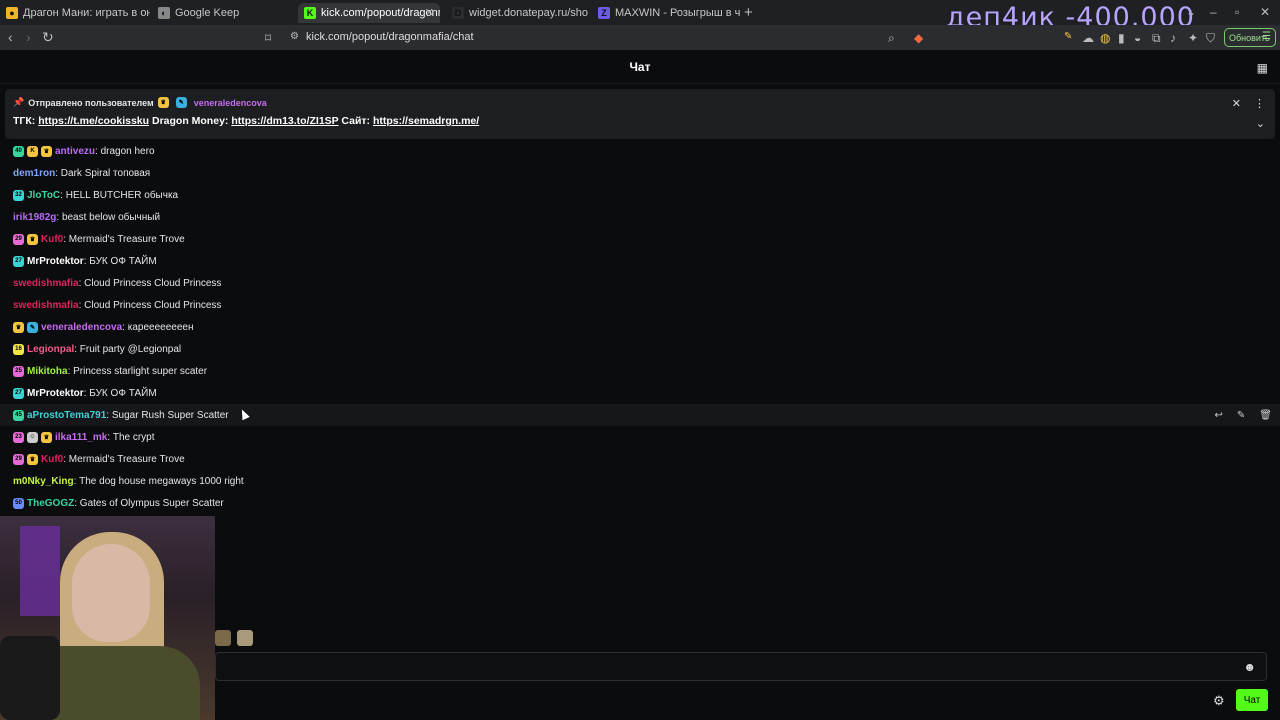 Image resolution: width=1280 pixels, height=720 pixels. What do you see at coordinates (1156, 38) in the screenshot?
I see `extensions-icon: ⧉` at bounding box center [1156, 38].